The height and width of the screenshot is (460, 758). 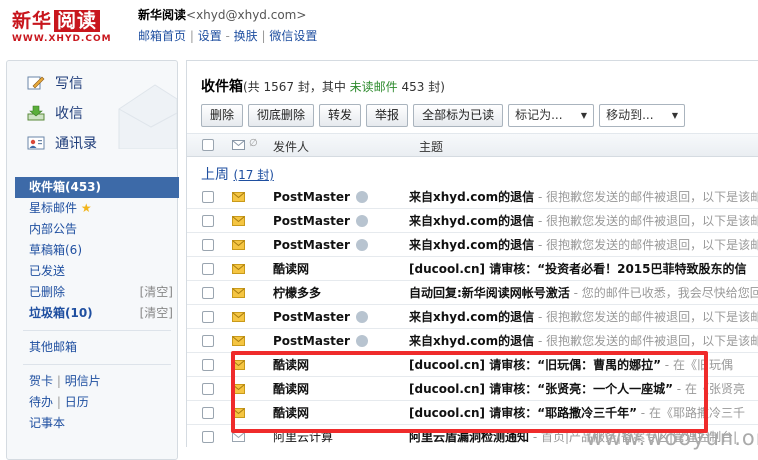 I want to click on folder-deleted: 已删除 [清空], so click(x=97, y=292).